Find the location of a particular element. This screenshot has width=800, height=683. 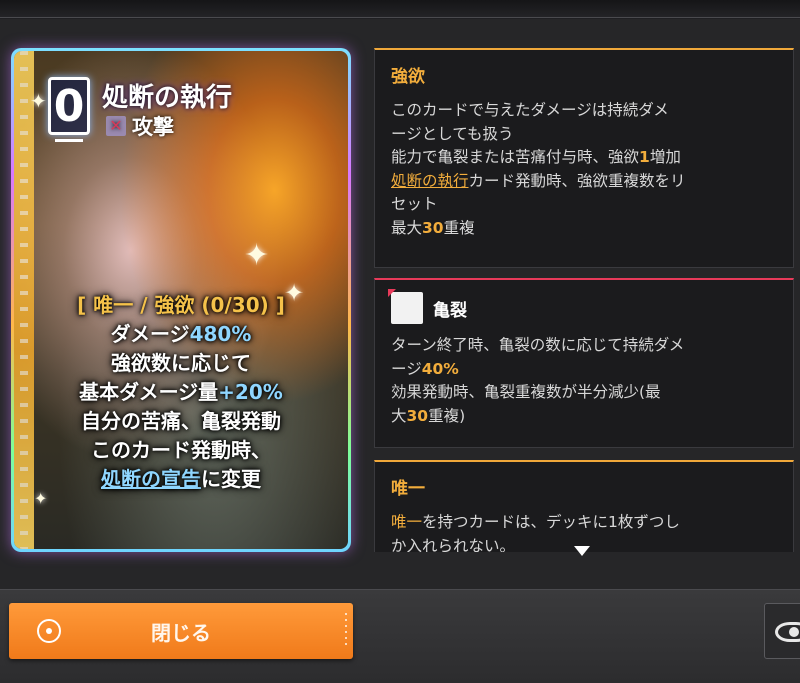

card-text-line: ダメージ480% is located at coordinates (181, 334).